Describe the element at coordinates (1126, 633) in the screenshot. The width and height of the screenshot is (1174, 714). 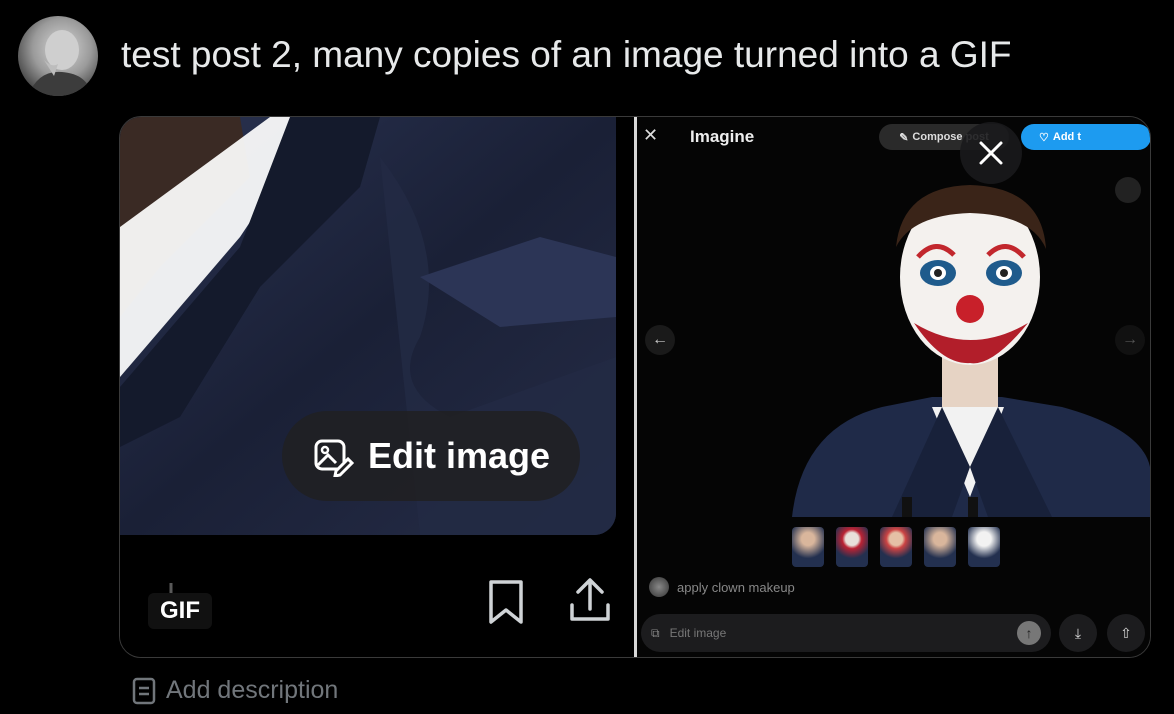
I see `share-icon: ⇧` at that location.